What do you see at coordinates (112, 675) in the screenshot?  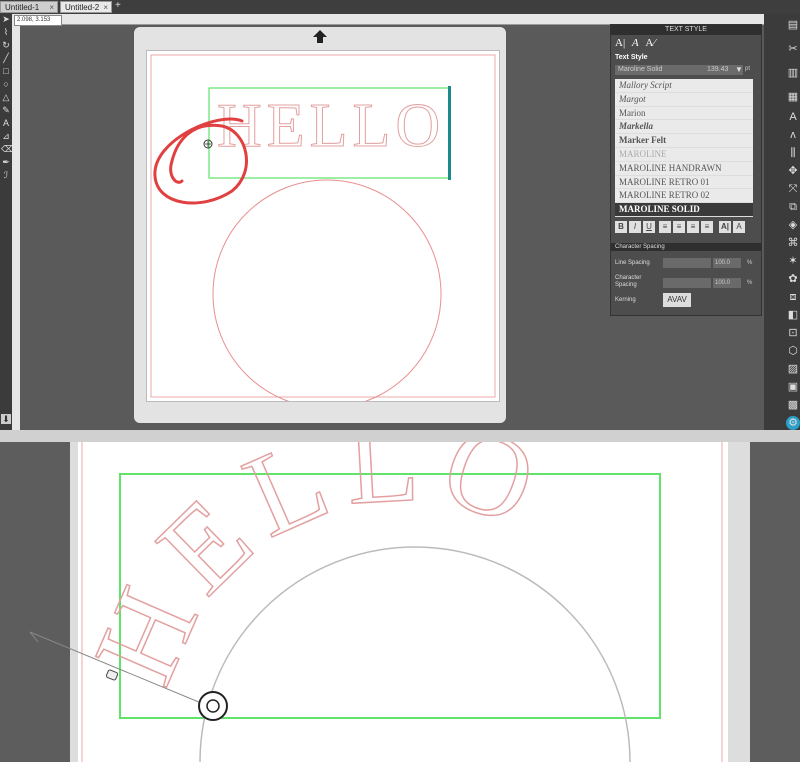 I see `rotation-handle` at bounding box center [112, 675].